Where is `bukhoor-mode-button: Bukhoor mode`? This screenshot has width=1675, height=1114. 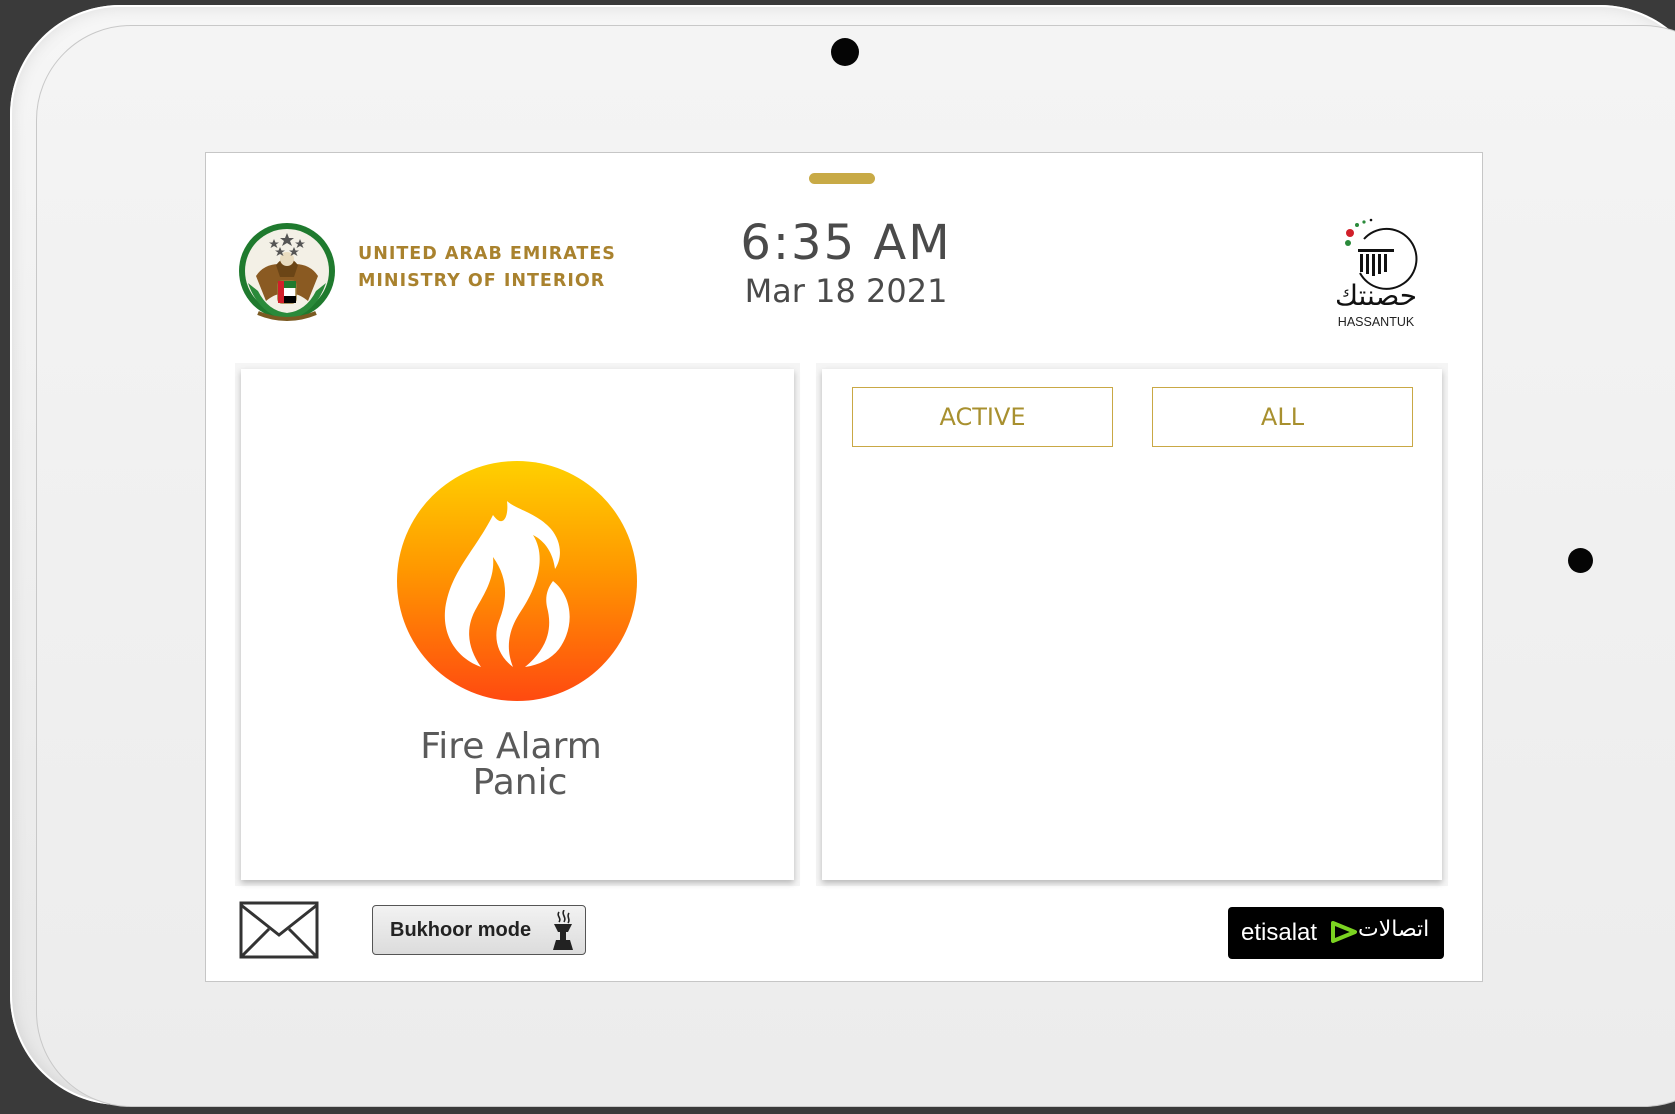 bukhoor-mode-button: Bukhoor mode is located at coordinates (479, 930).